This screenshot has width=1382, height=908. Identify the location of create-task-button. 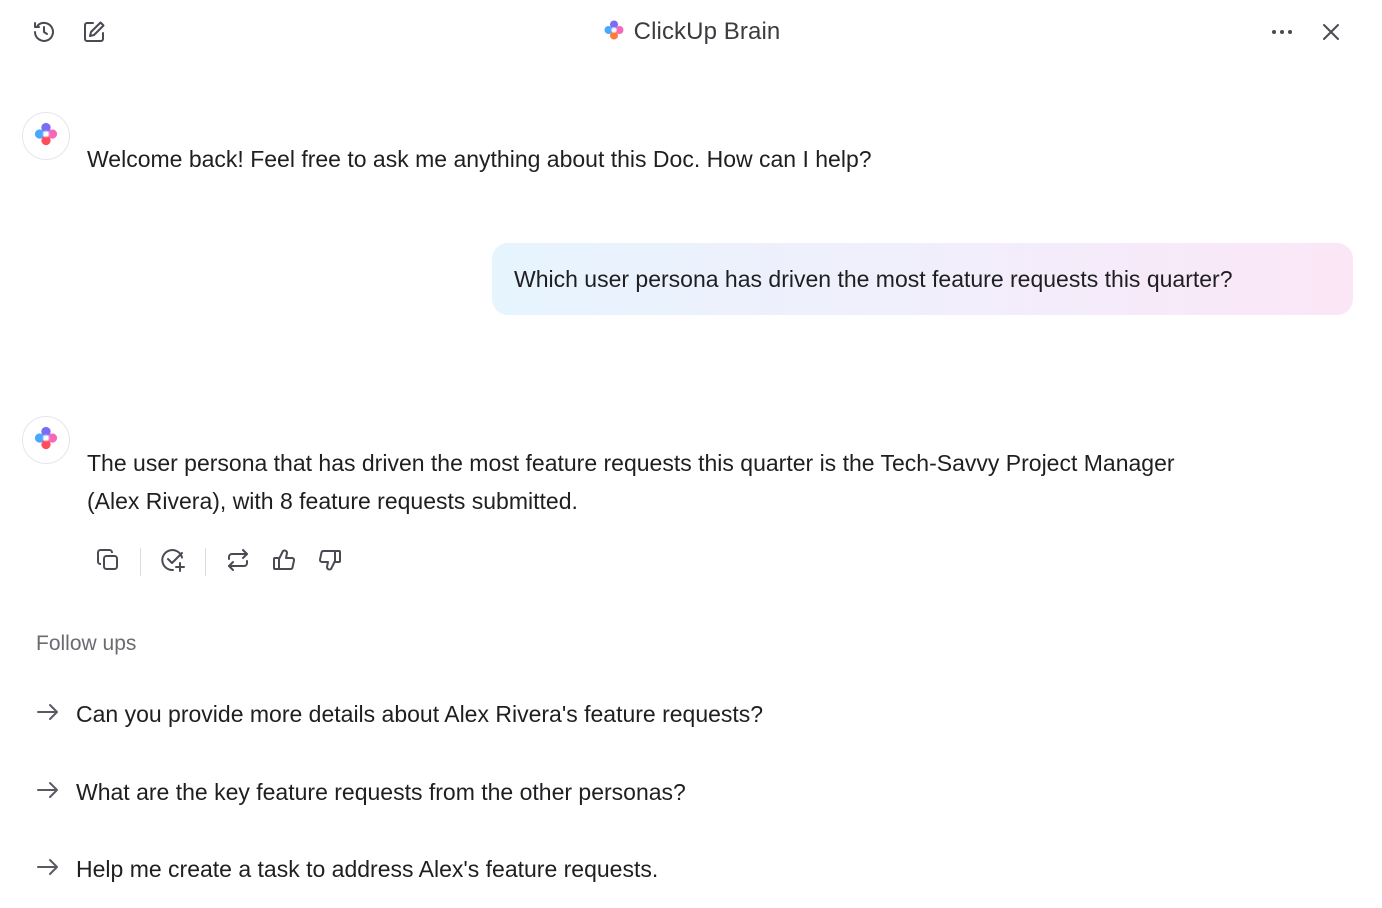
(173, 562).